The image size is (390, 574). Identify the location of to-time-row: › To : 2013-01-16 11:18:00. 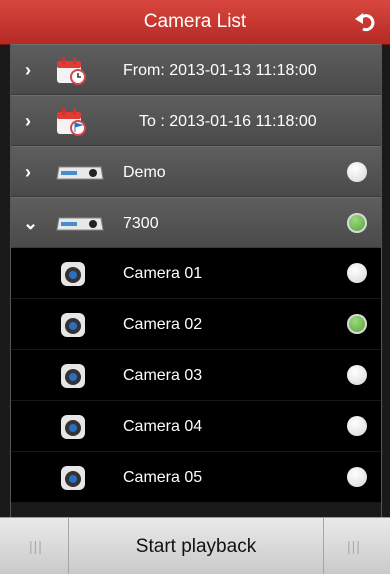
(196, 120).